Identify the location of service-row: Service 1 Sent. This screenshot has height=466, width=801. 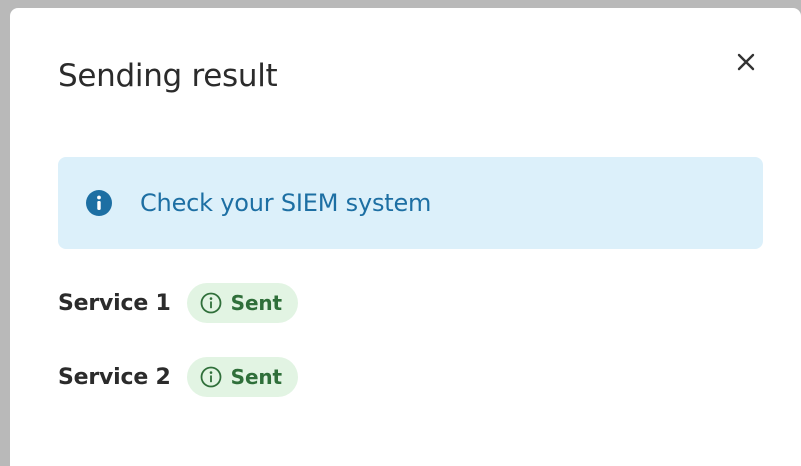
(178, 303).